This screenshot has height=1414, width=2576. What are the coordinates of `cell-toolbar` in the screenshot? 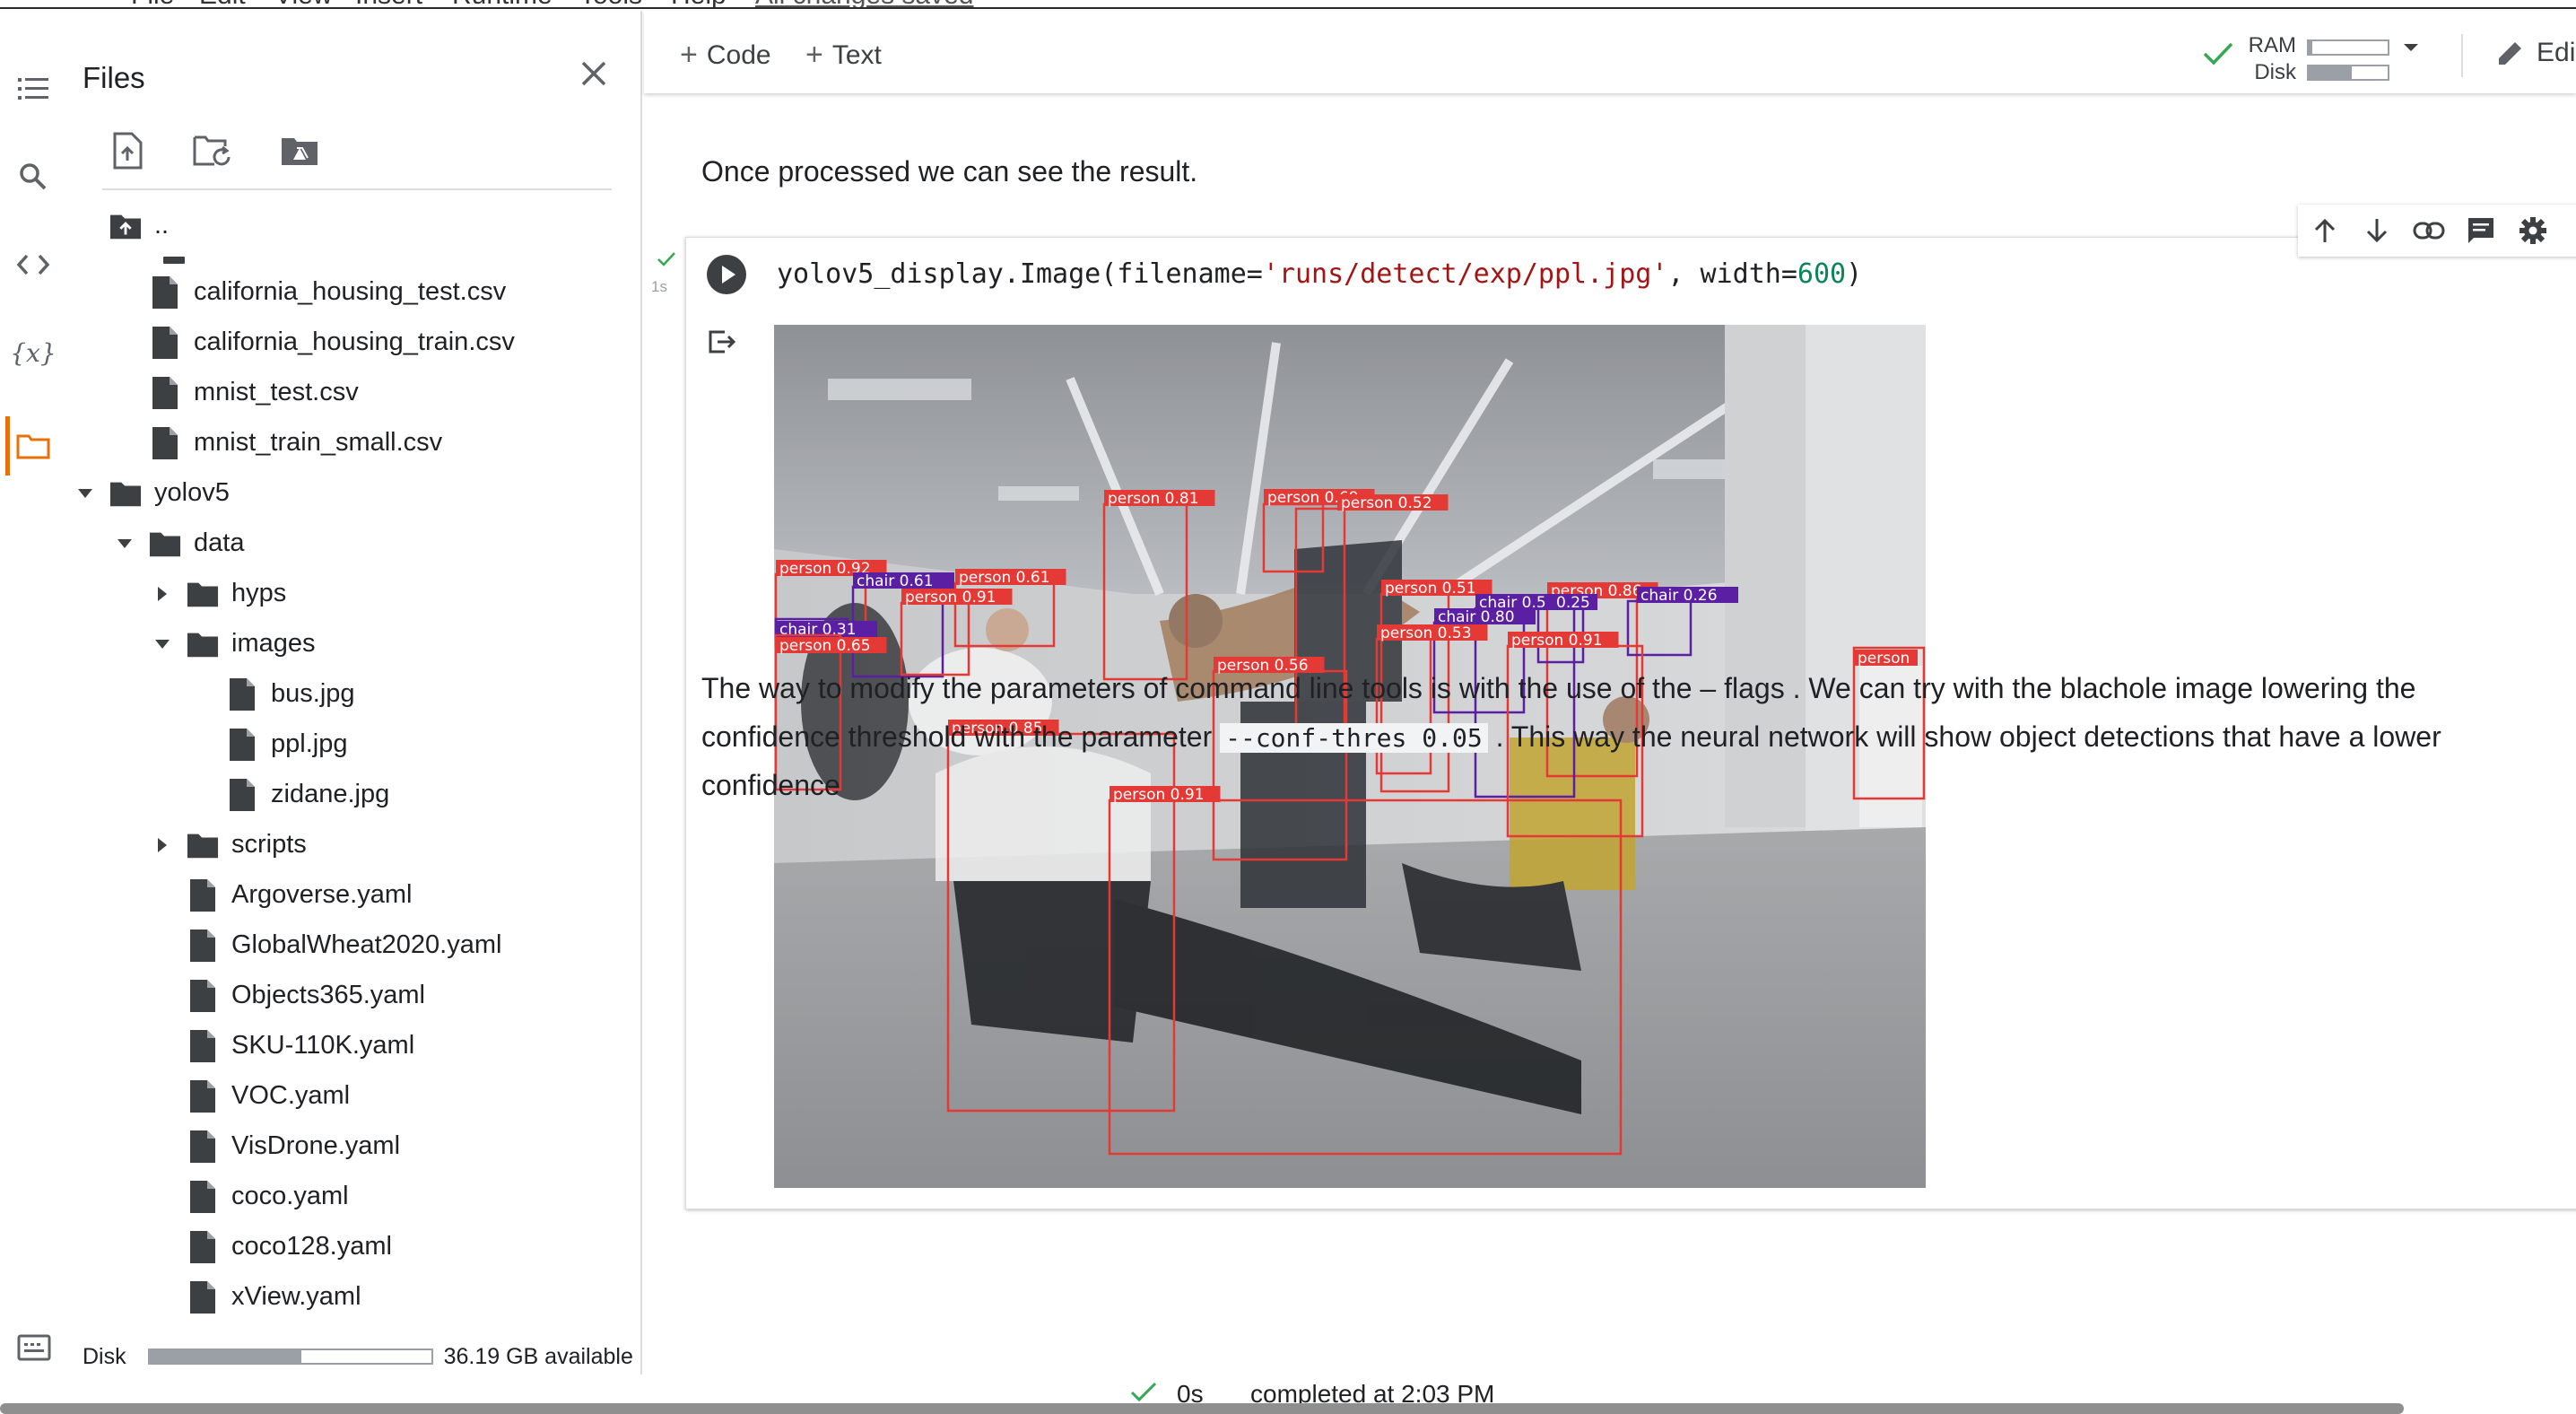 It's located at (2437, 231).